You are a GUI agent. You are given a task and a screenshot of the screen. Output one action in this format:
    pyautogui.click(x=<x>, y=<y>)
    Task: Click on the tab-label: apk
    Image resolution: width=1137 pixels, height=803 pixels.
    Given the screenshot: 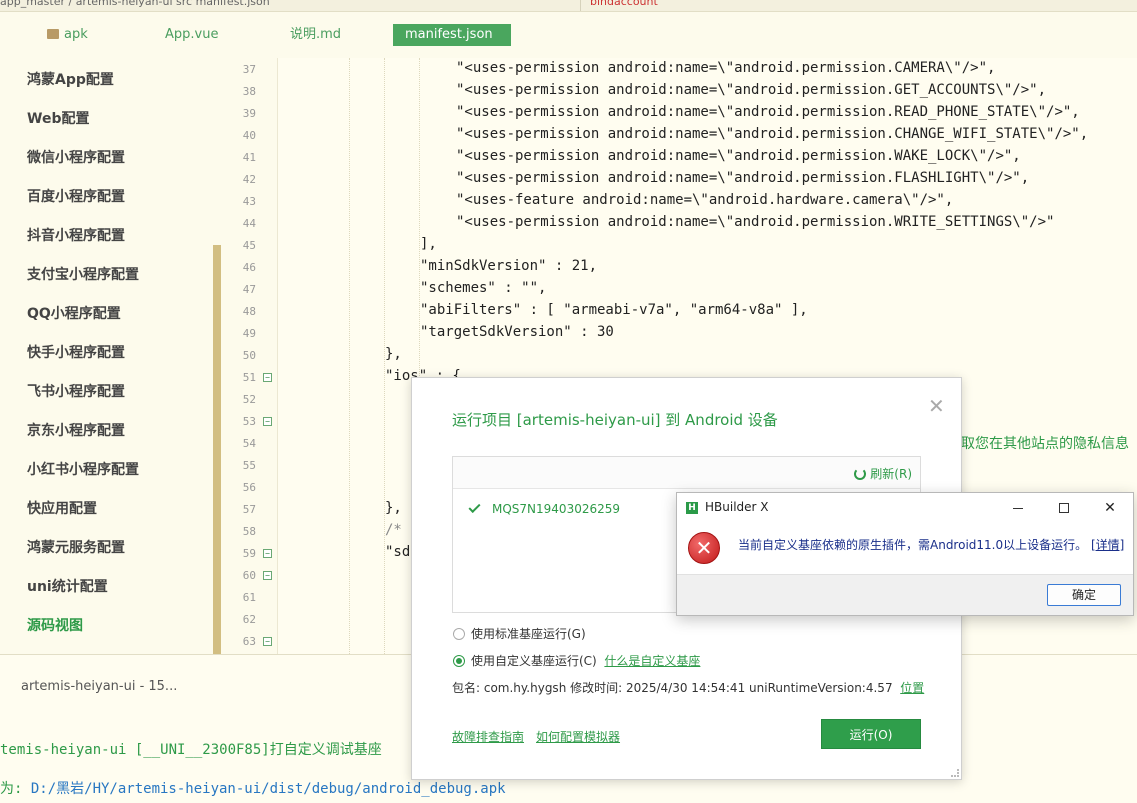 What is the action you would take?
    pyautogui.click(x=76, y=34)
    